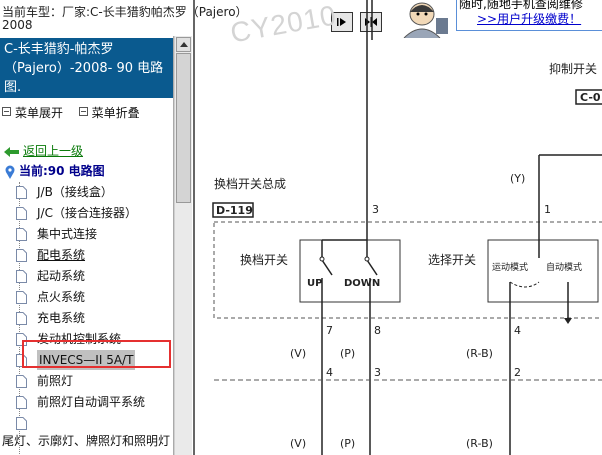  Describe the element at coordinates (83, 111) in the screenshot. I see `collapse-icon` at that location.